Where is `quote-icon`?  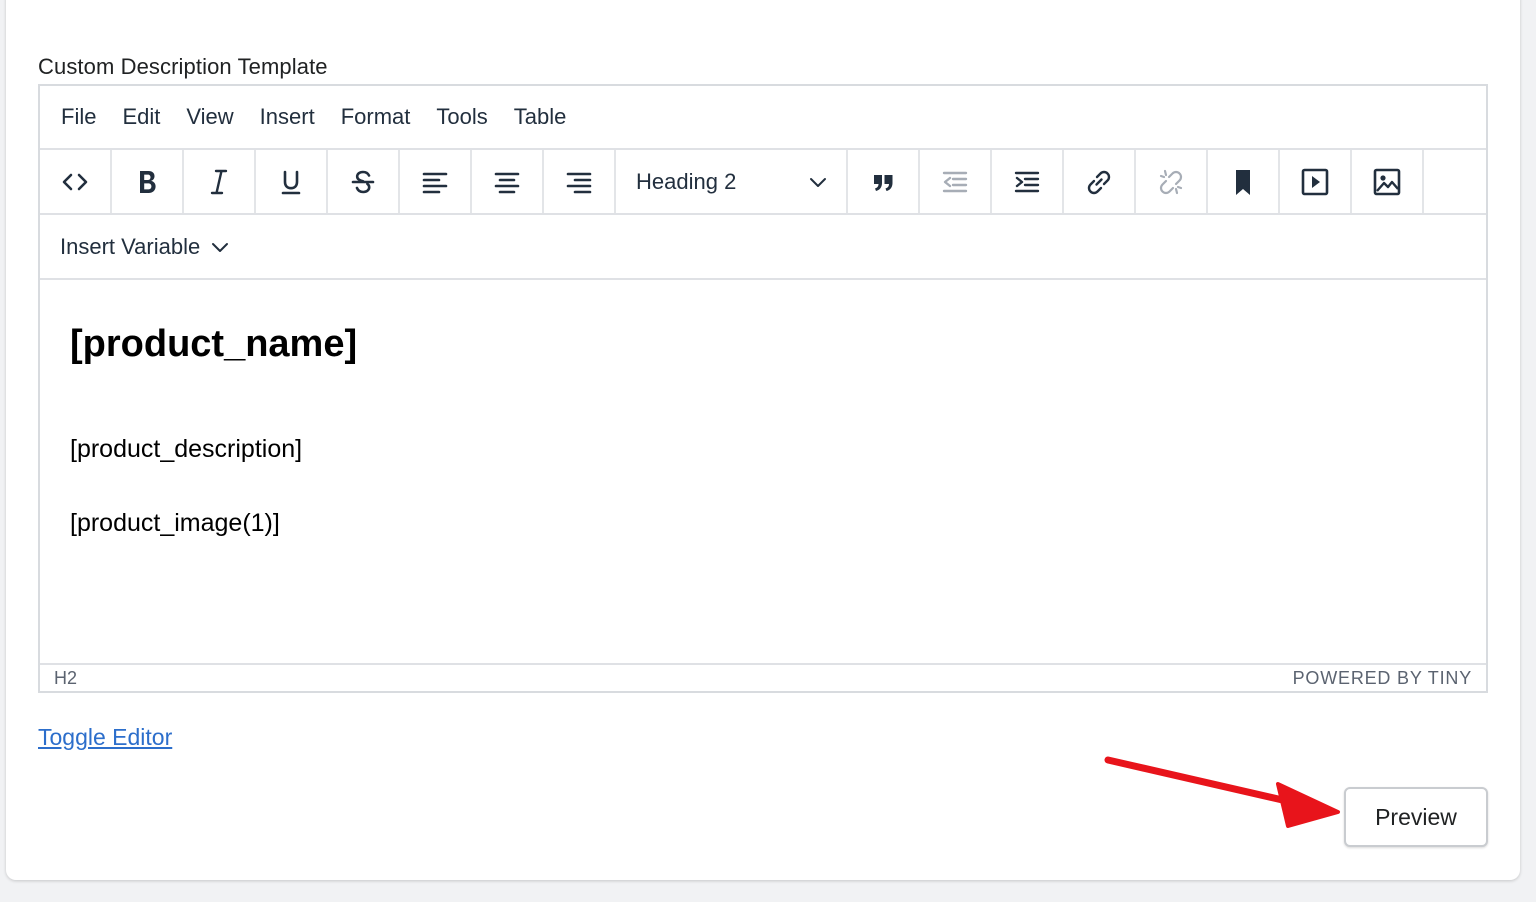
quote-icon is located at coordinates (883, 182).